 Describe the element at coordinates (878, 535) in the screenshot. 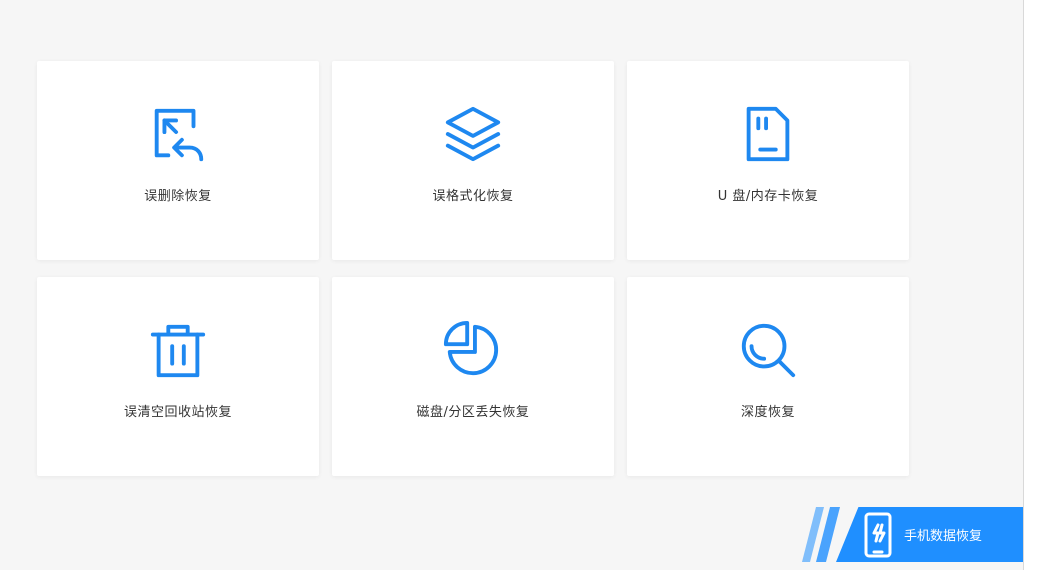

I see `phone-icon` at that location.